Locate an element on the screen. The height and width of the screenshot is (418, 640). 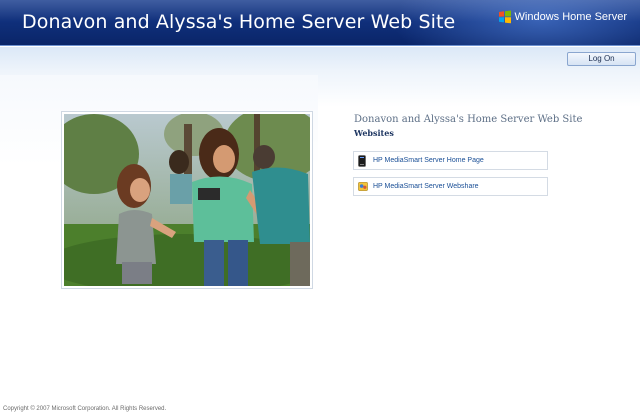
windows-flag-icon is located at coordinates (504, 17).